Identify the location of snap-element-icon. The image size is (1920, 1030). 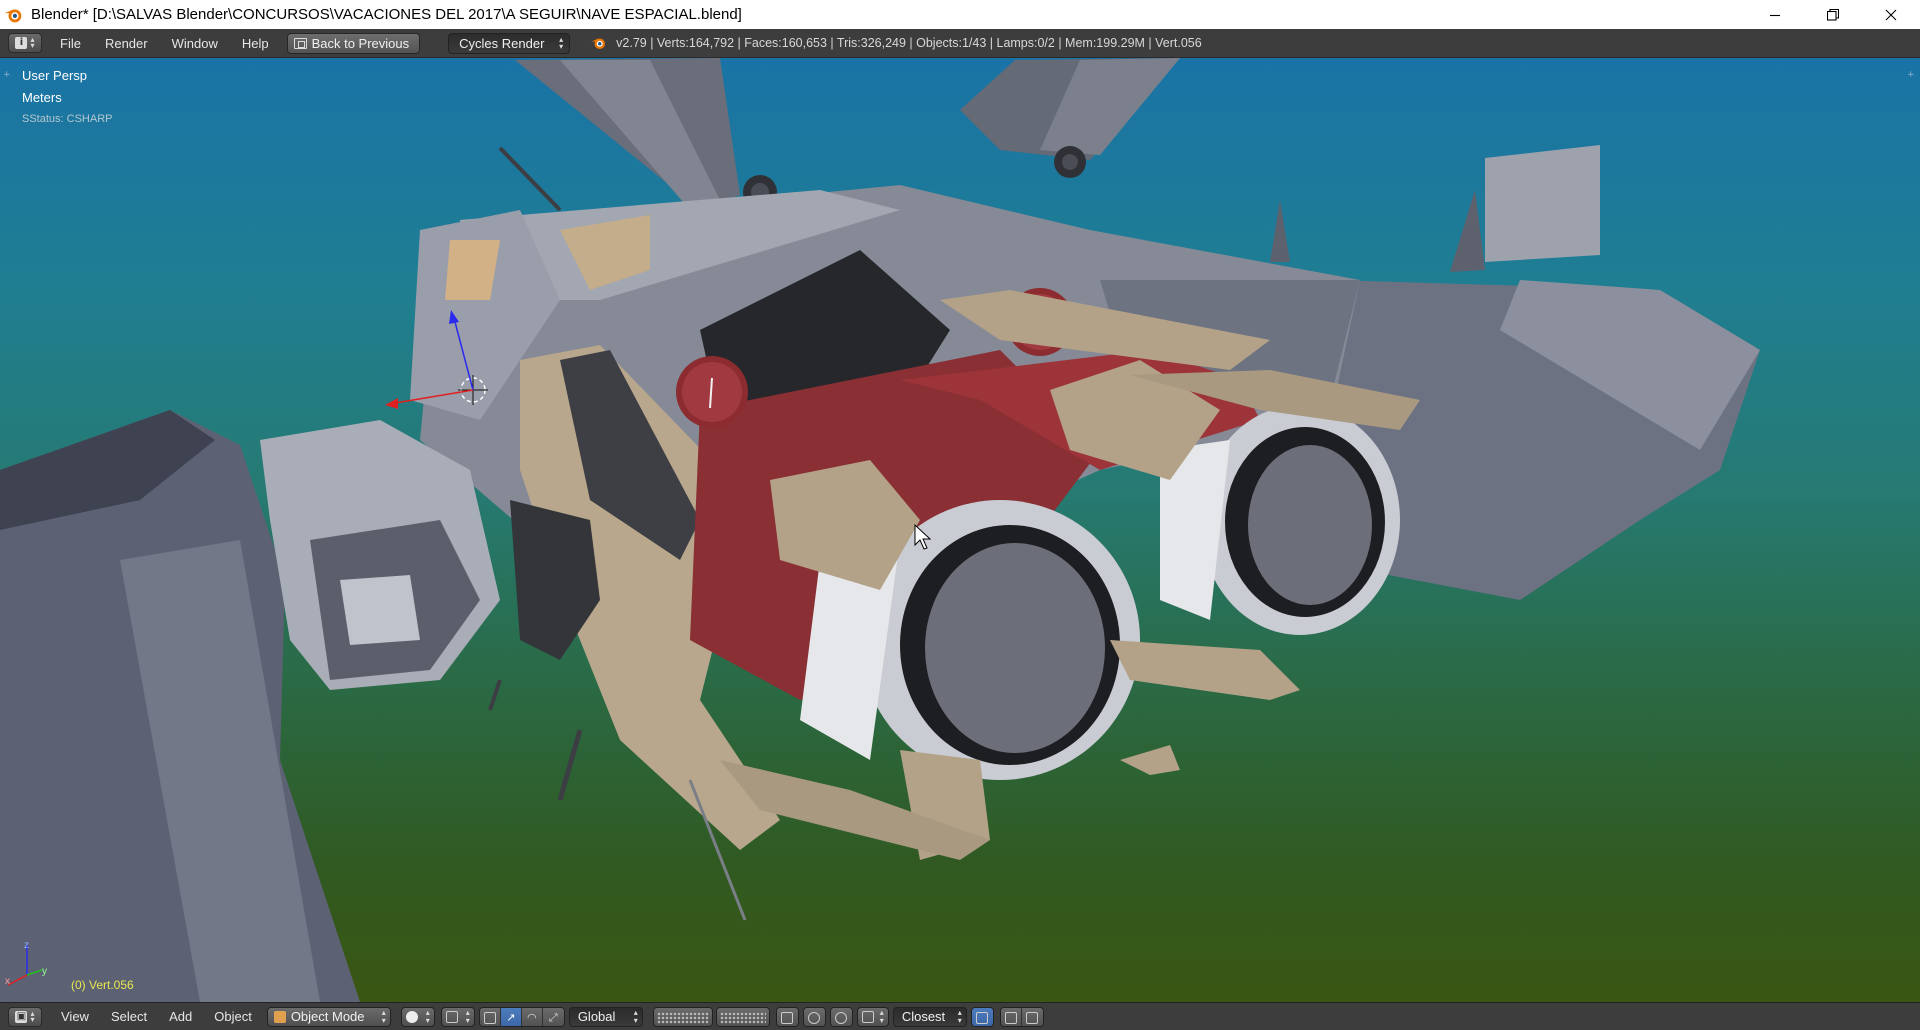
(867, 1016).